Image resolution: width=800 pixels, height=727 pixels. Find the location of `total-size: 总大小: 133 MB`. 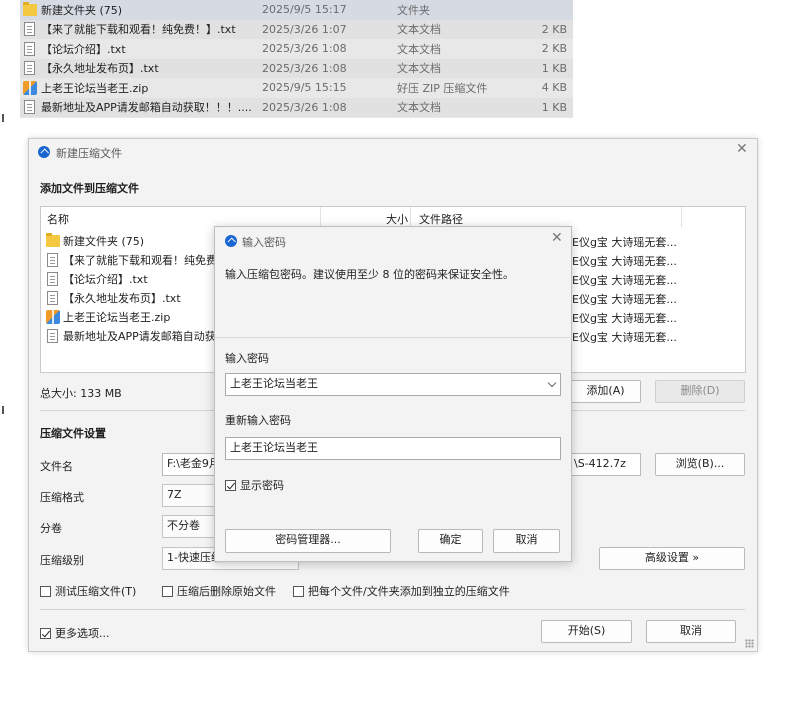

total-size: 总大小: 133 MB is located at coordinates (81, 393).